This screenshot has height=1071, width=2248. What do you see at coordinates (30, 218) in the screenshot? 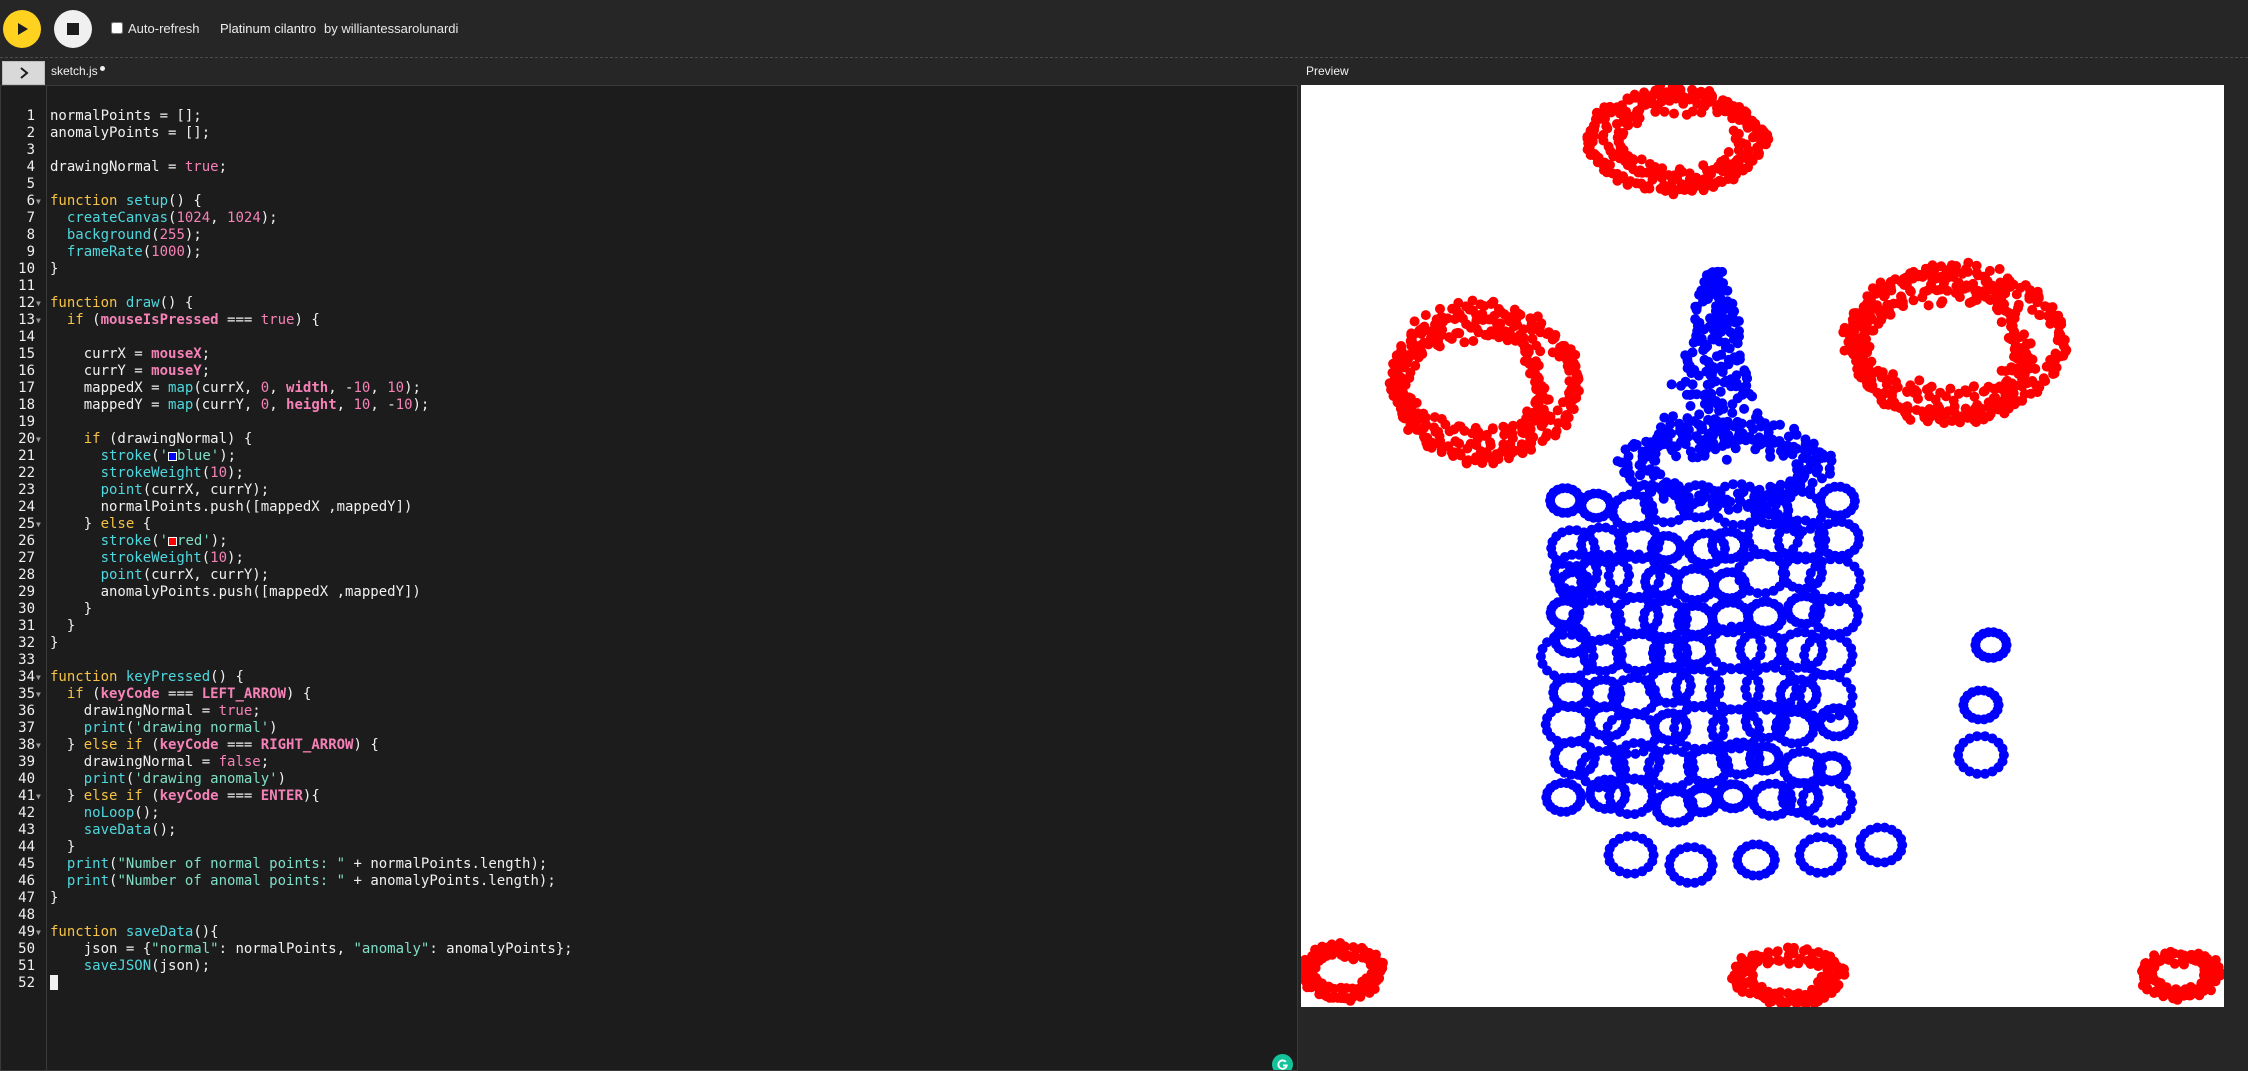
I see `line-number: 7` at bounding box center [30, 218].